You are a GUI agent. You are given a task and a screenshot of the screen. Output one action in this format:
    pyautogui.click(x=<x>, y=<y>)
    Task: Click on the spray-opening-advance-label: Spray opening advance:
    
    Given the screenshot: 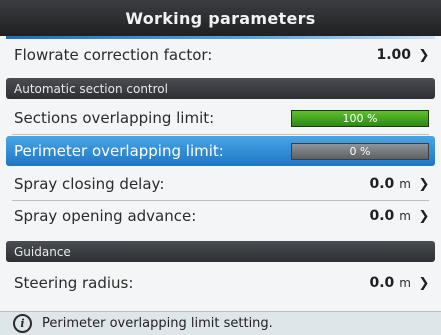 What is the action you would take?
    pyautogui.click(x=105, y=216)
    